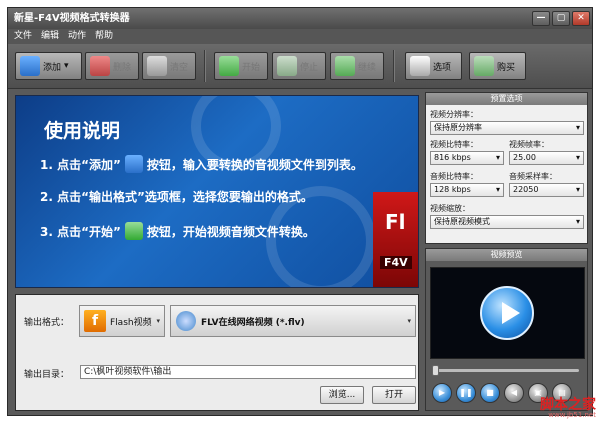 Image resolution: width=600 pixels, height=422 pixels. I want to click on close-button: ✕, so click(581, 18).